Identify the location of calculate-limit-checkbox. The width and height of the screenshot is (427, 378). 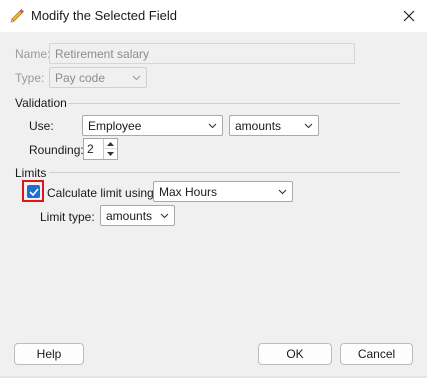
(33, 191).